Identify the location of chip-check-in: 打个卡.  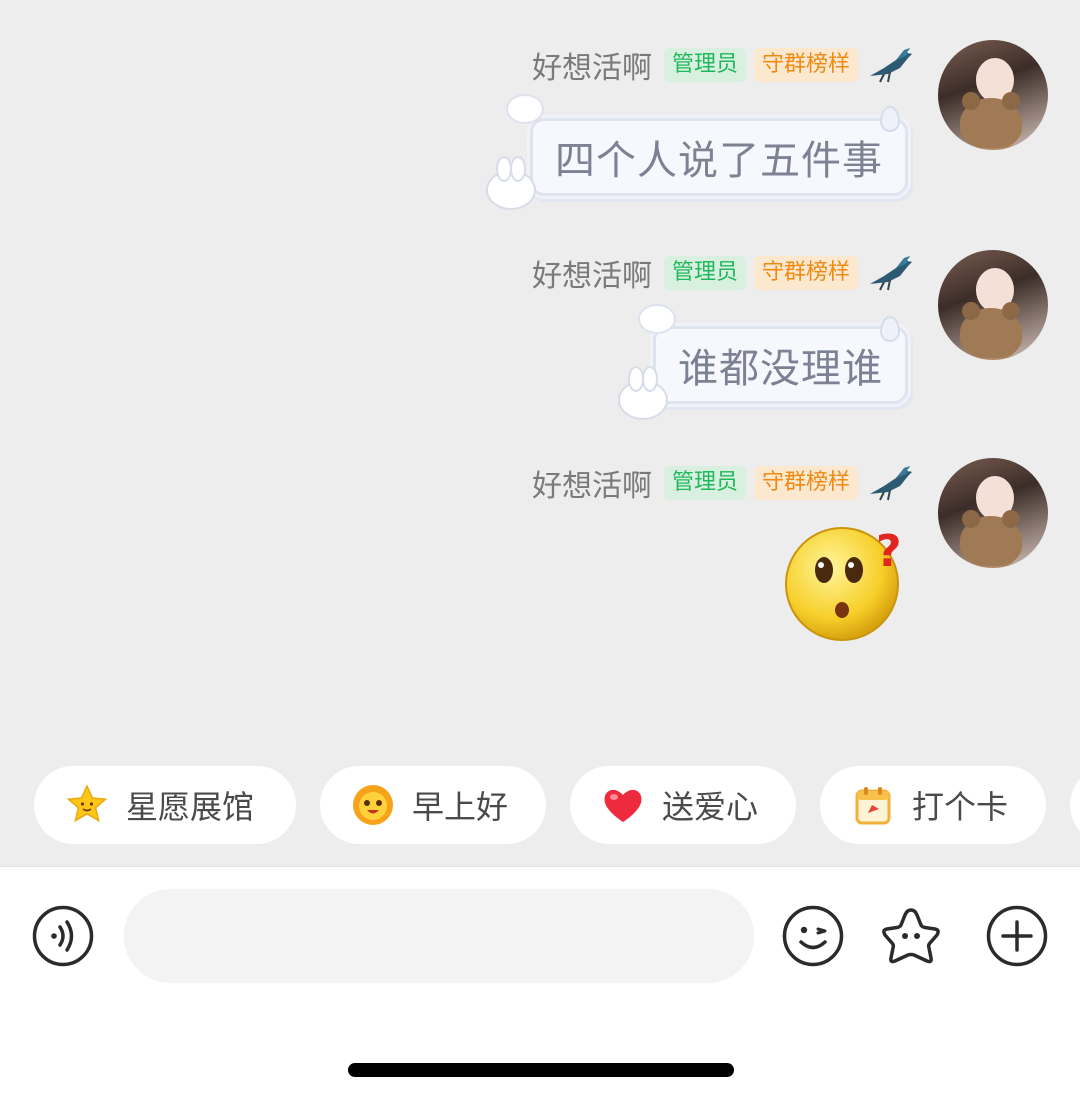
(933, 805).